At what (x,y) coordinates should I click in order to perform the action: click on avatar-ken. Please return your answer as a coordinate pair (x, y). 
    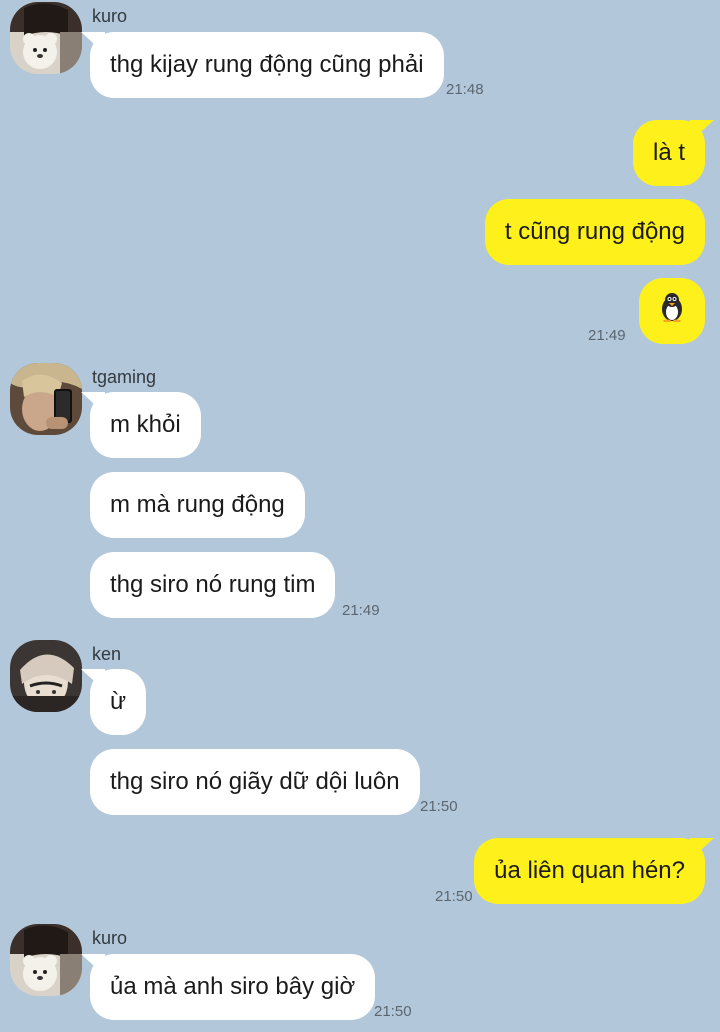
    Looking at the image, I should click on (46, 676).